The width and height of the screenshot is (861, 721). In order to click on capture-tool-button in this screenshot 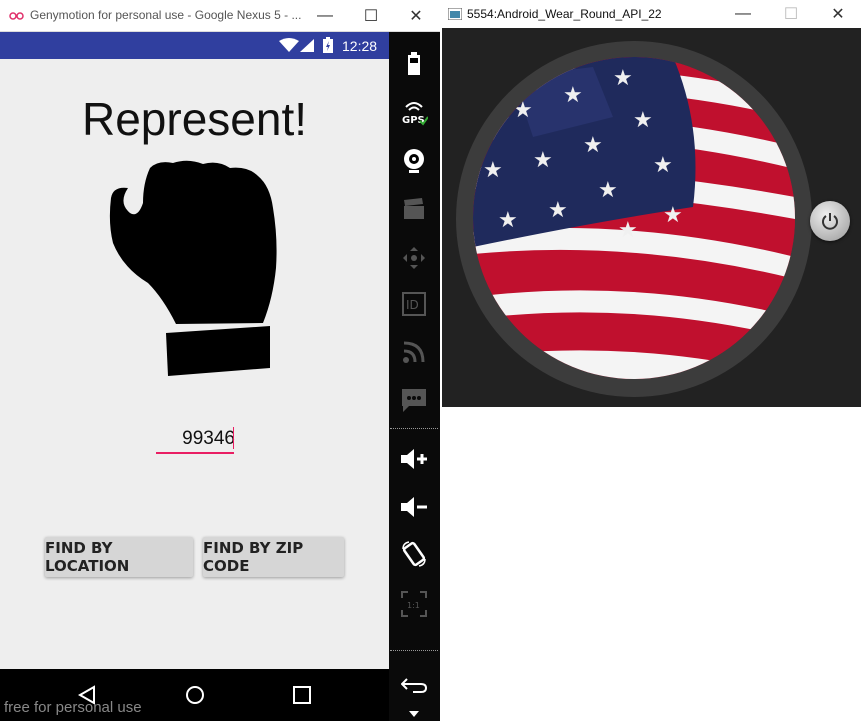, I will do `click(414, 209)`.